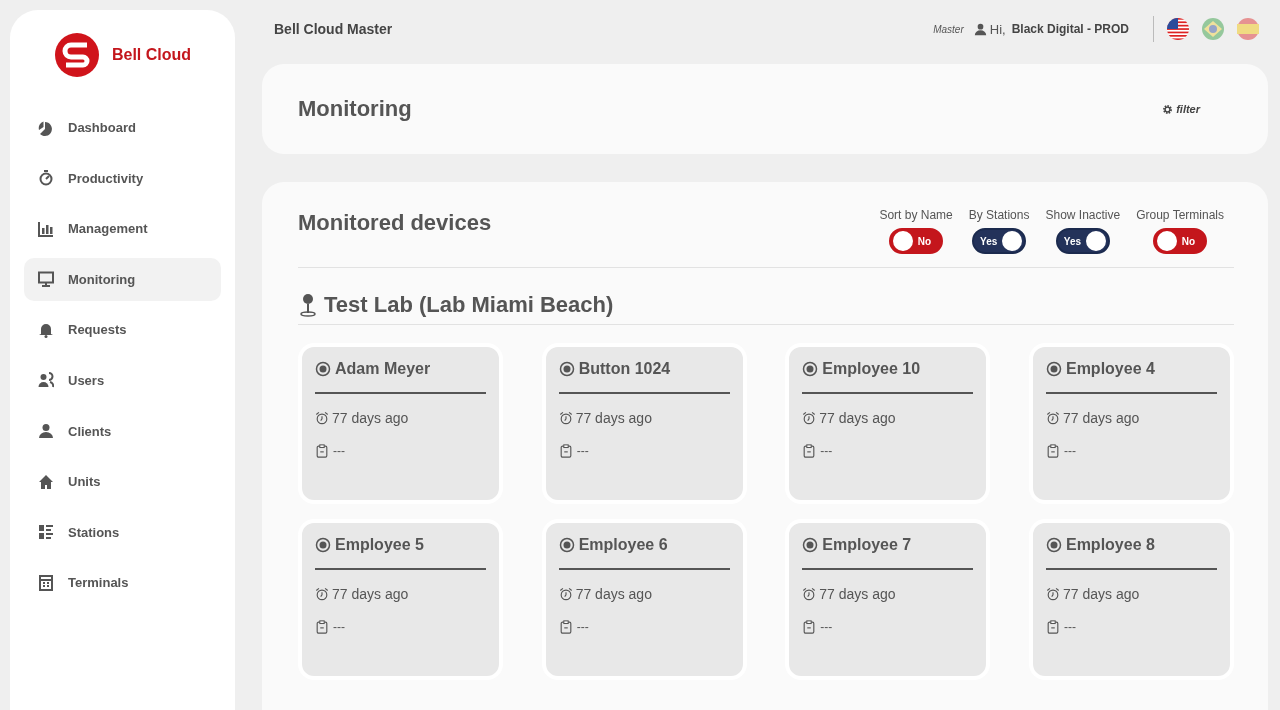  What do you see at coordinates (46, 481) in the screenshot?
I see `home-icon` at bounding box center [46, 481].